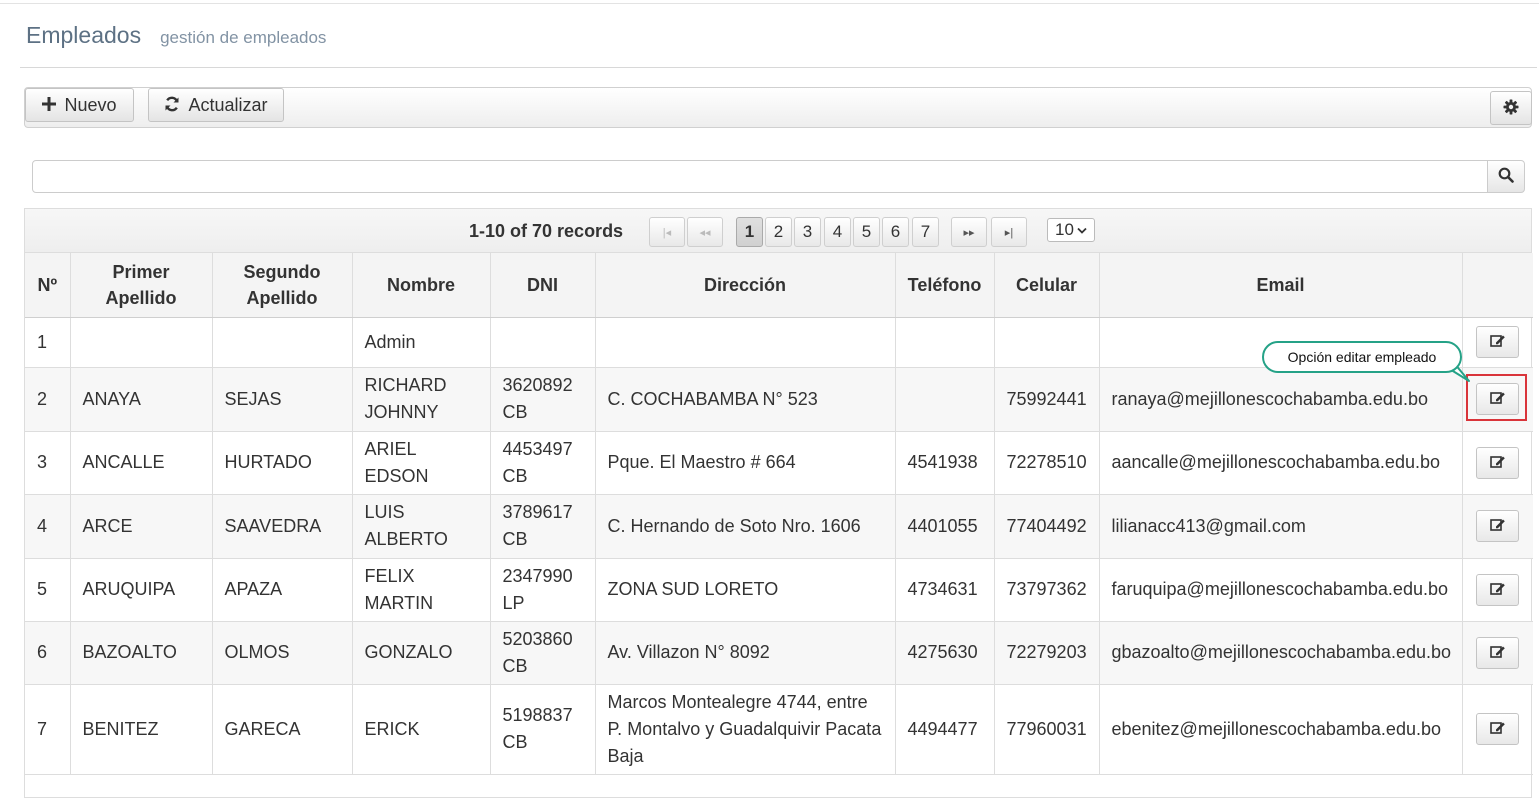  Describe the element at coordinates (543, 729) in the screenshot. I see `cell-dni: 5198837 CB` at that location.